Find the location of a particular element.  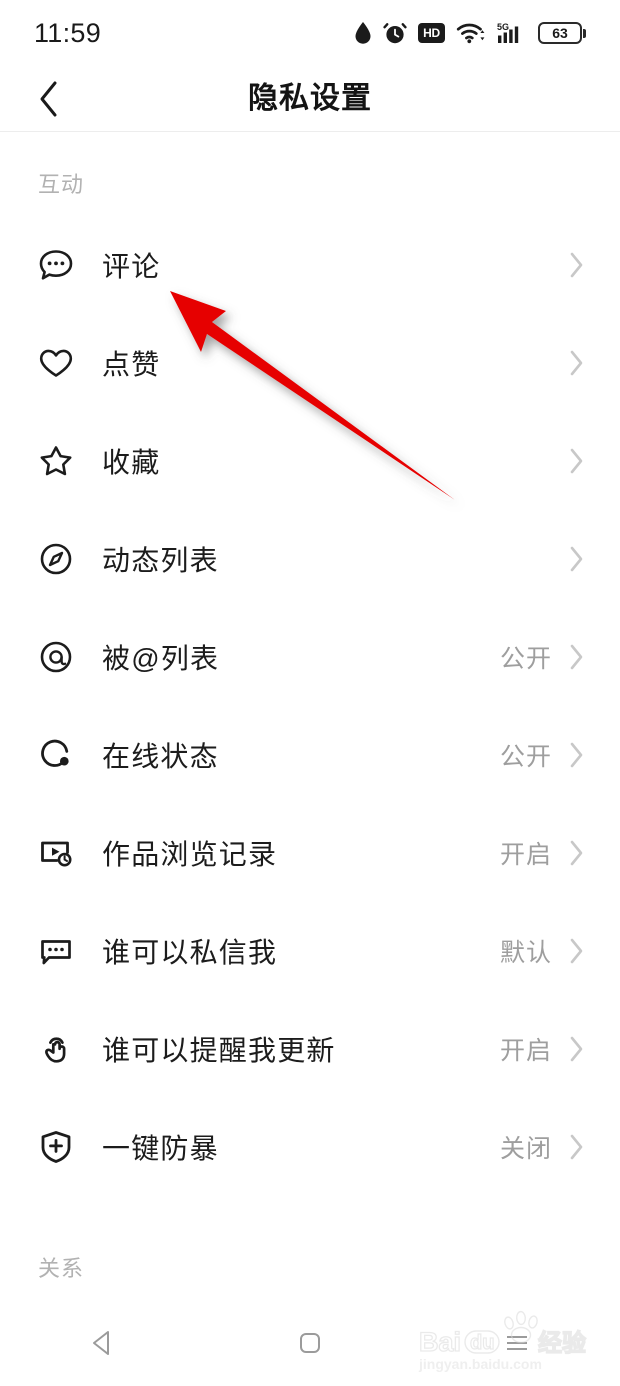

setting-row-update-reminder: 谁可以提醒我更新 开启 is located at coordinates (310, 1049).